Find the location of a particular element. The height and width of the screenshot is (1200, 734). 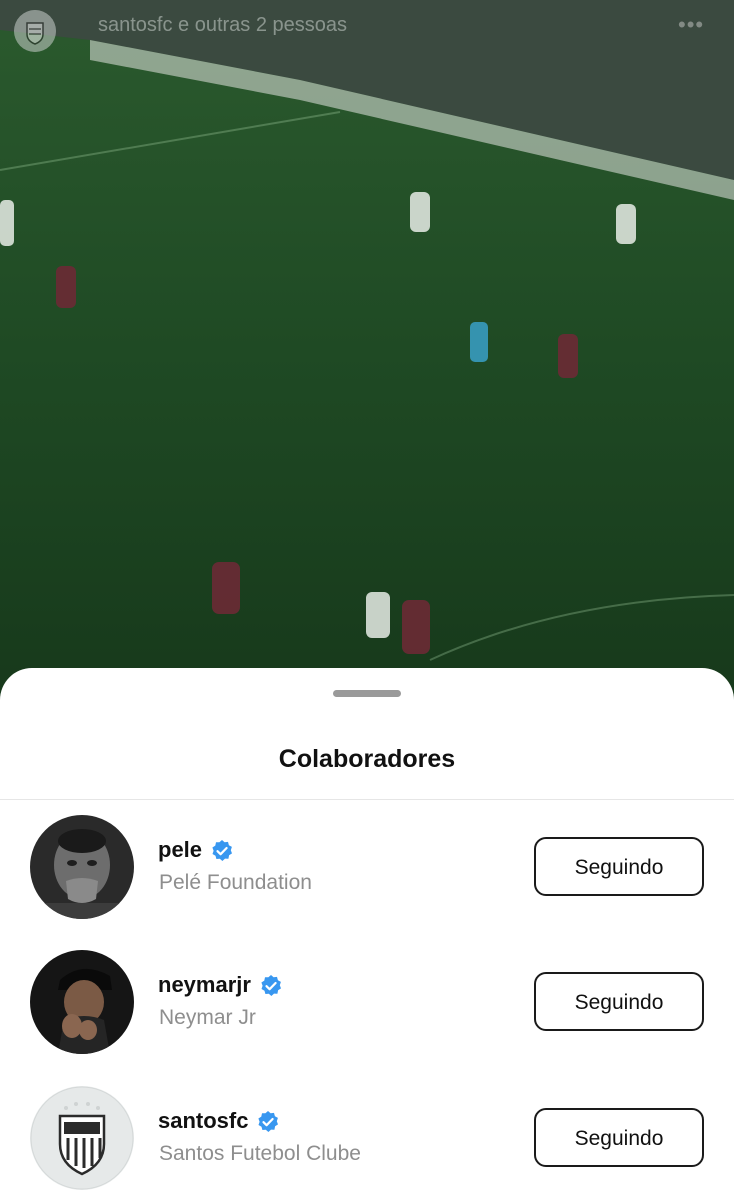

more-horizontal-icon: ••• is located at coordinates (691, 25).